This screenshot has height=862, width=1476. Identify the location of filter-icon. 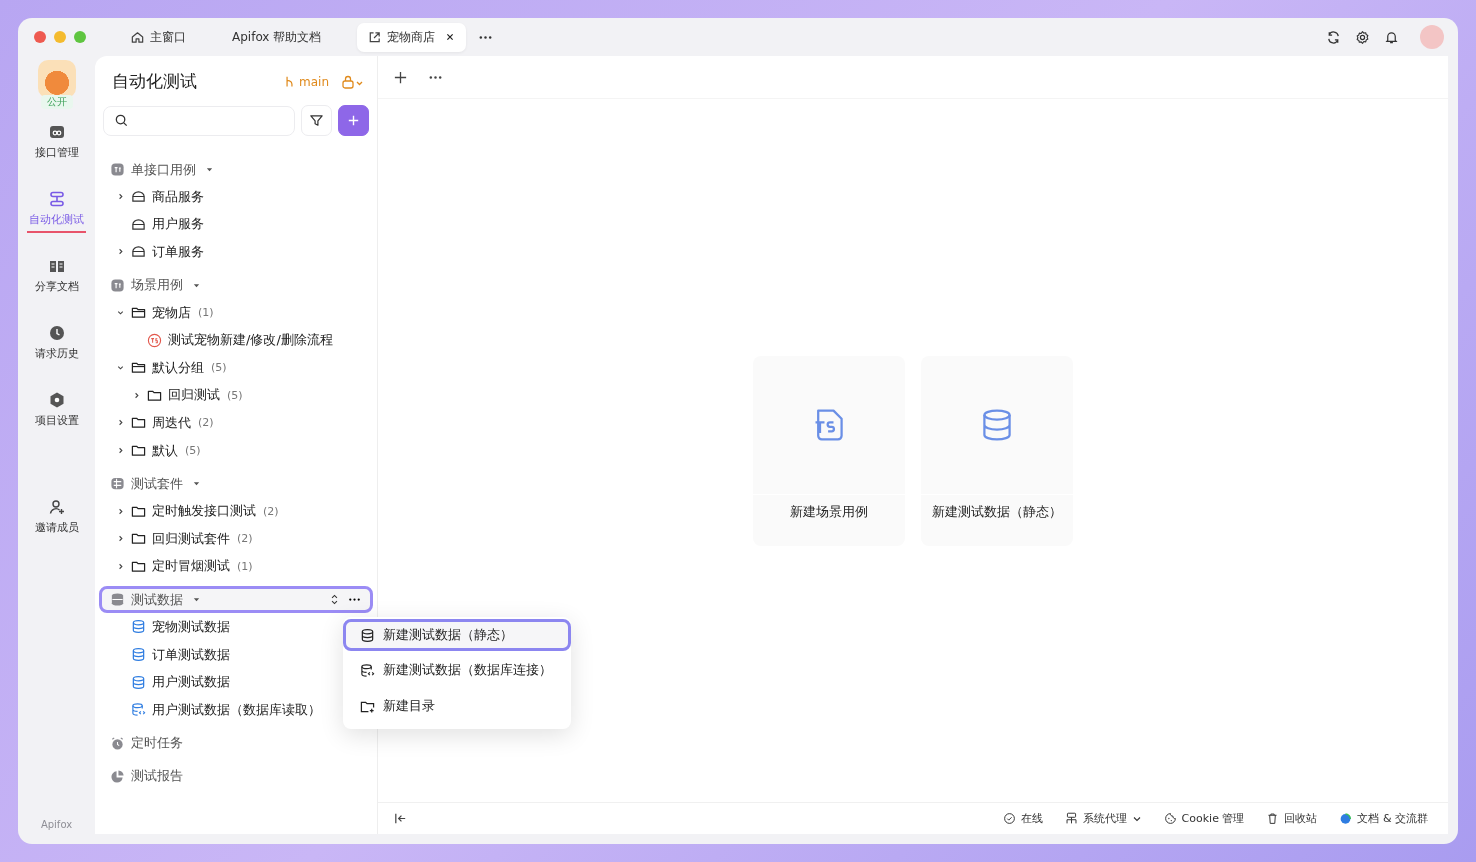
(316, 120).